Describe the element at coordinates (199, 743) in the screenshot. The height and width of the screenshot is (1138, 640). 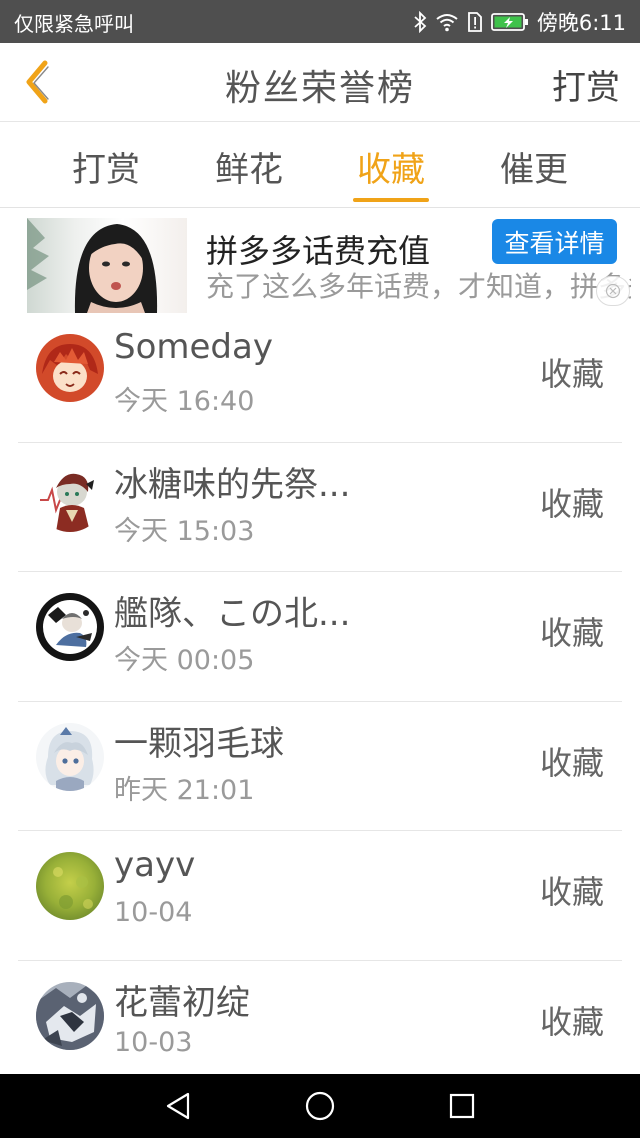
I see `user-name: 一颗羽毛球` at that location.